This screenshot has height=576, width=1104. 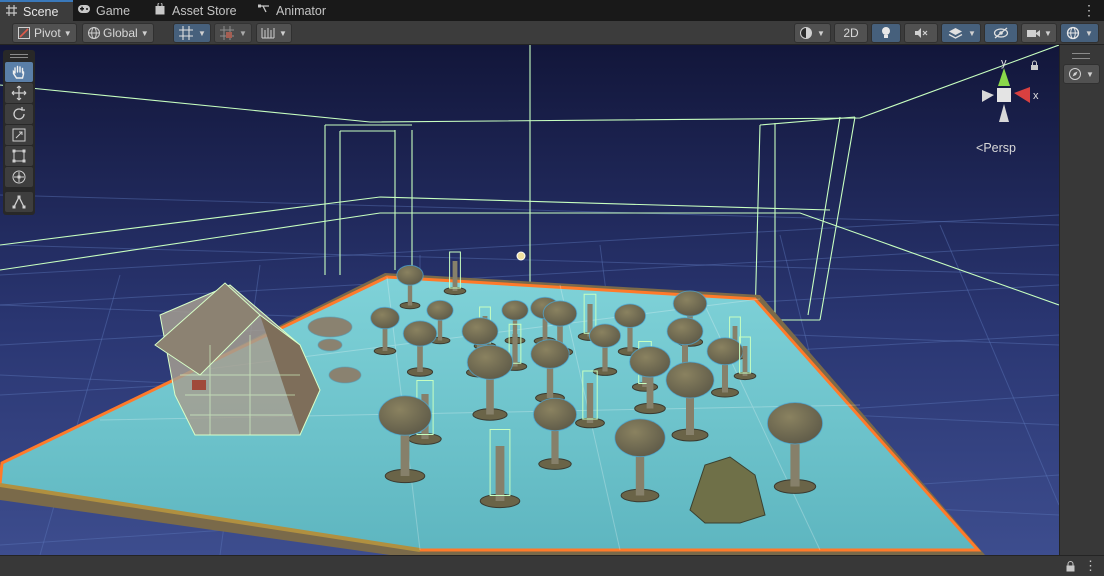 I want to click on ruler-toggle: ▼, so click(x=274, y=33).